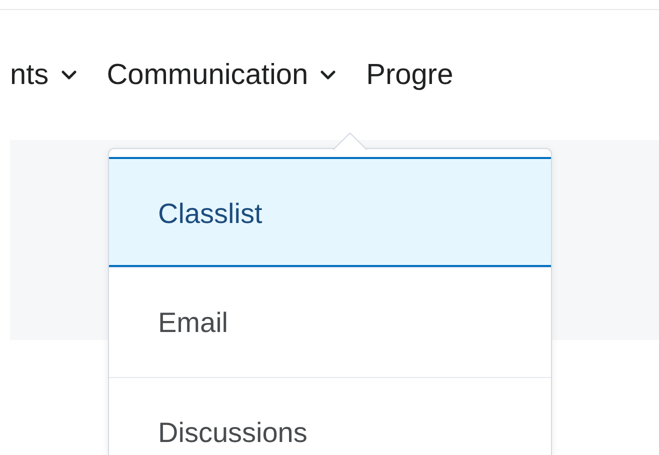 This screenshot has height=455, width=659. What do you see at coordinates (330, 416) in the screenshot?
I see `menu-item: Discussions` at bounding box center [330, 416].